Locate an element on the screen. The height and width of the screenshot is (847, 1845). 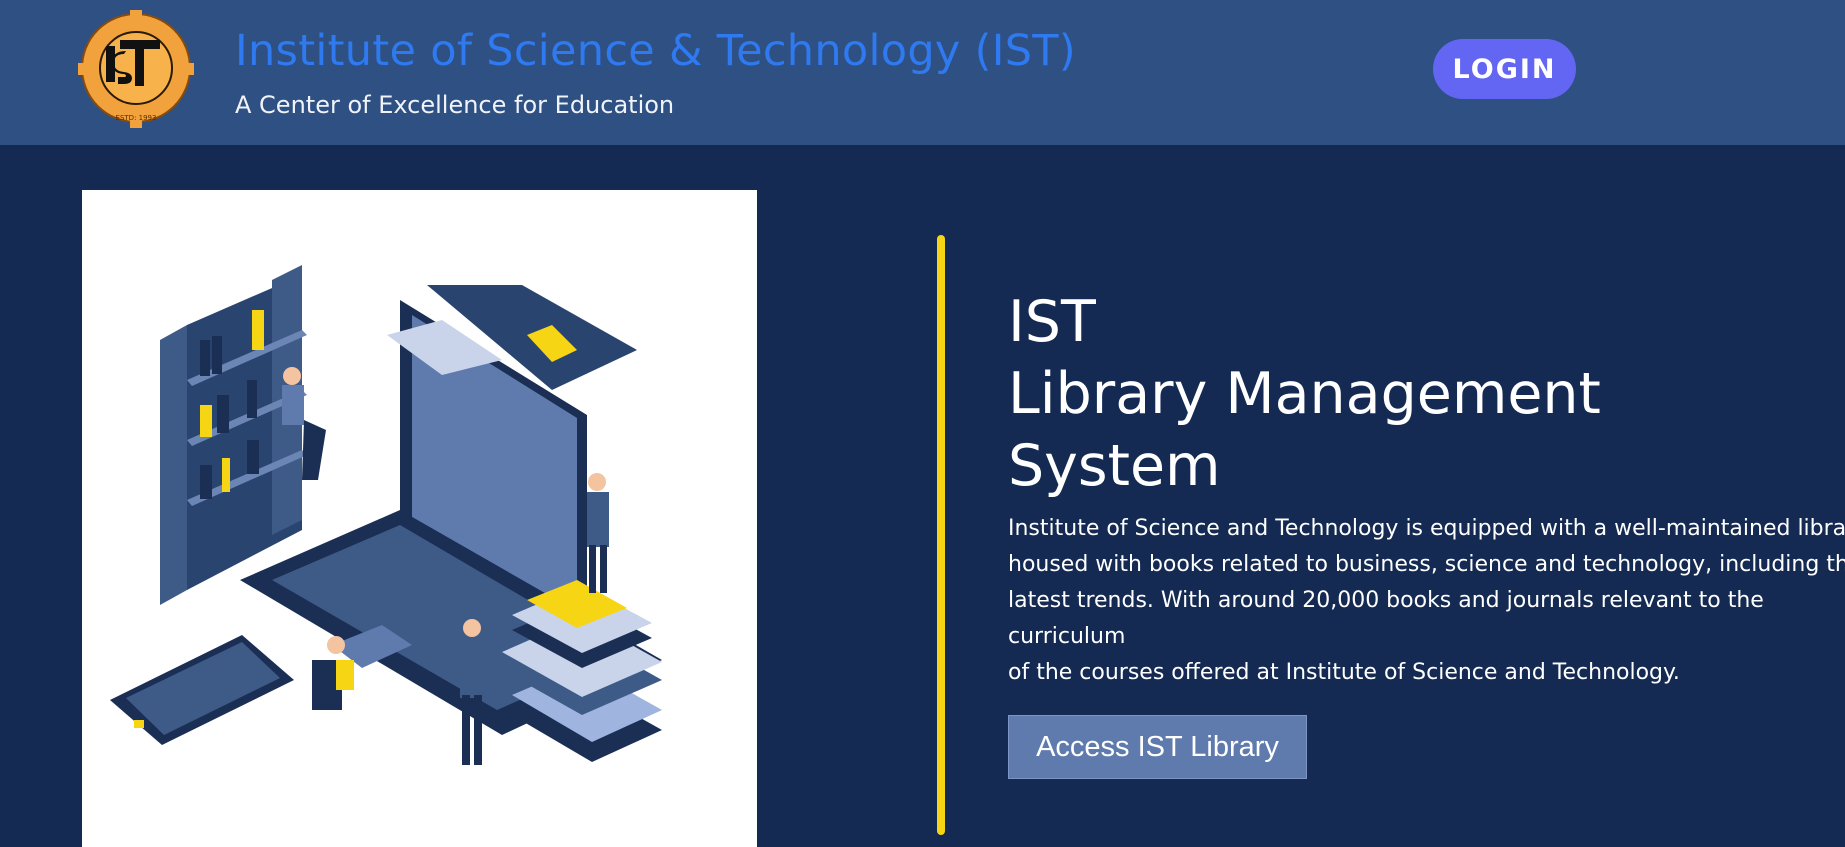
hero-heading-line-1: IST is located at coordinates (1052, 322).